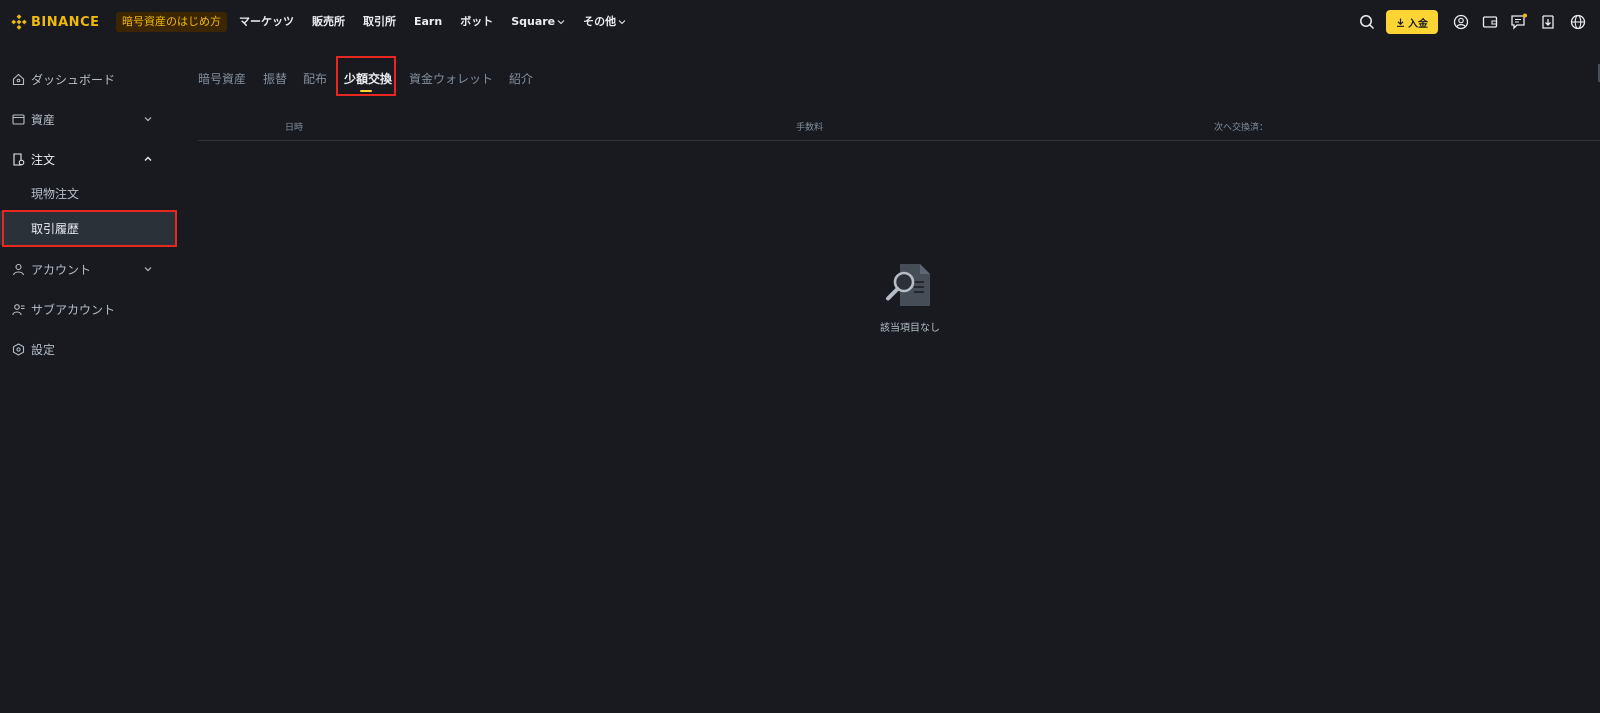 The width and height of the screenshot is (1600, 713). What do you see at coordinates (1241, 128) in the screenshot?
I see `column-header-converted-to: 次へ交換済：` at bounding box center [1241, 128].